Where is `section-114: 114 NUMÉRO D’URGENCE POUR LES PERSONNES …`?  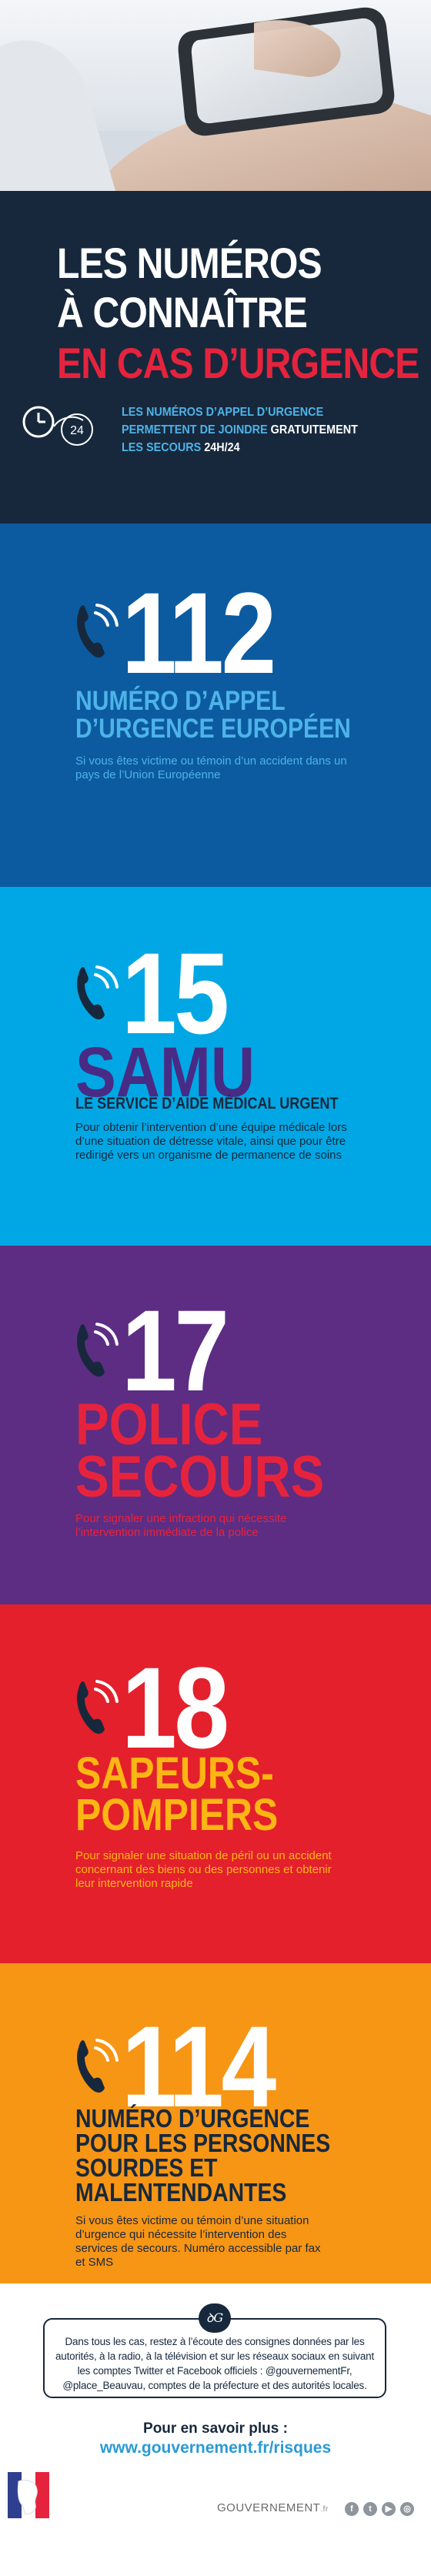
section-114: 114 NUMÉRO D’URGENCE POUR LES PERSONNES … is located at coordinates (215, 2123).